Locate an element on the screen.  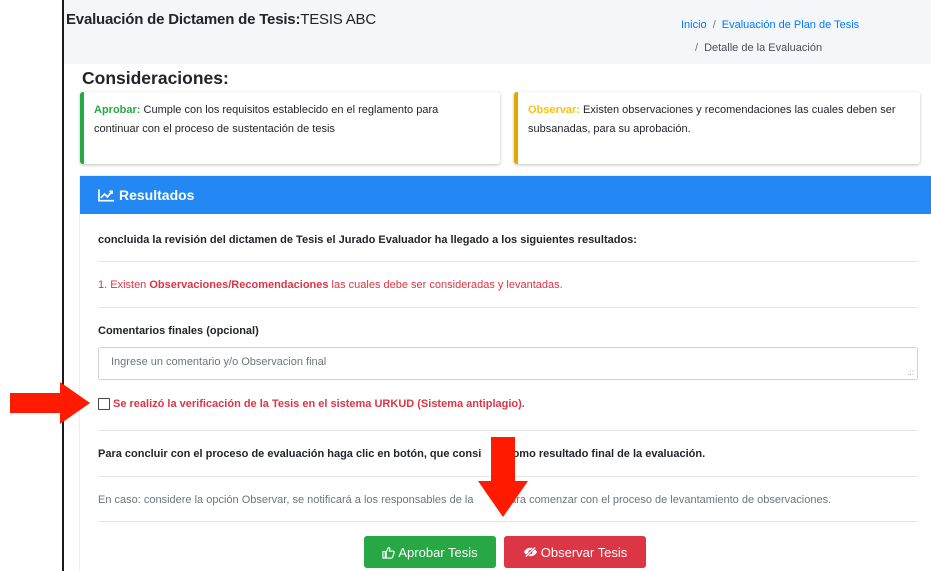
breadcrumb: Inicio / Evaluación de Plan de Tesis is located at coordinates (770, 25).